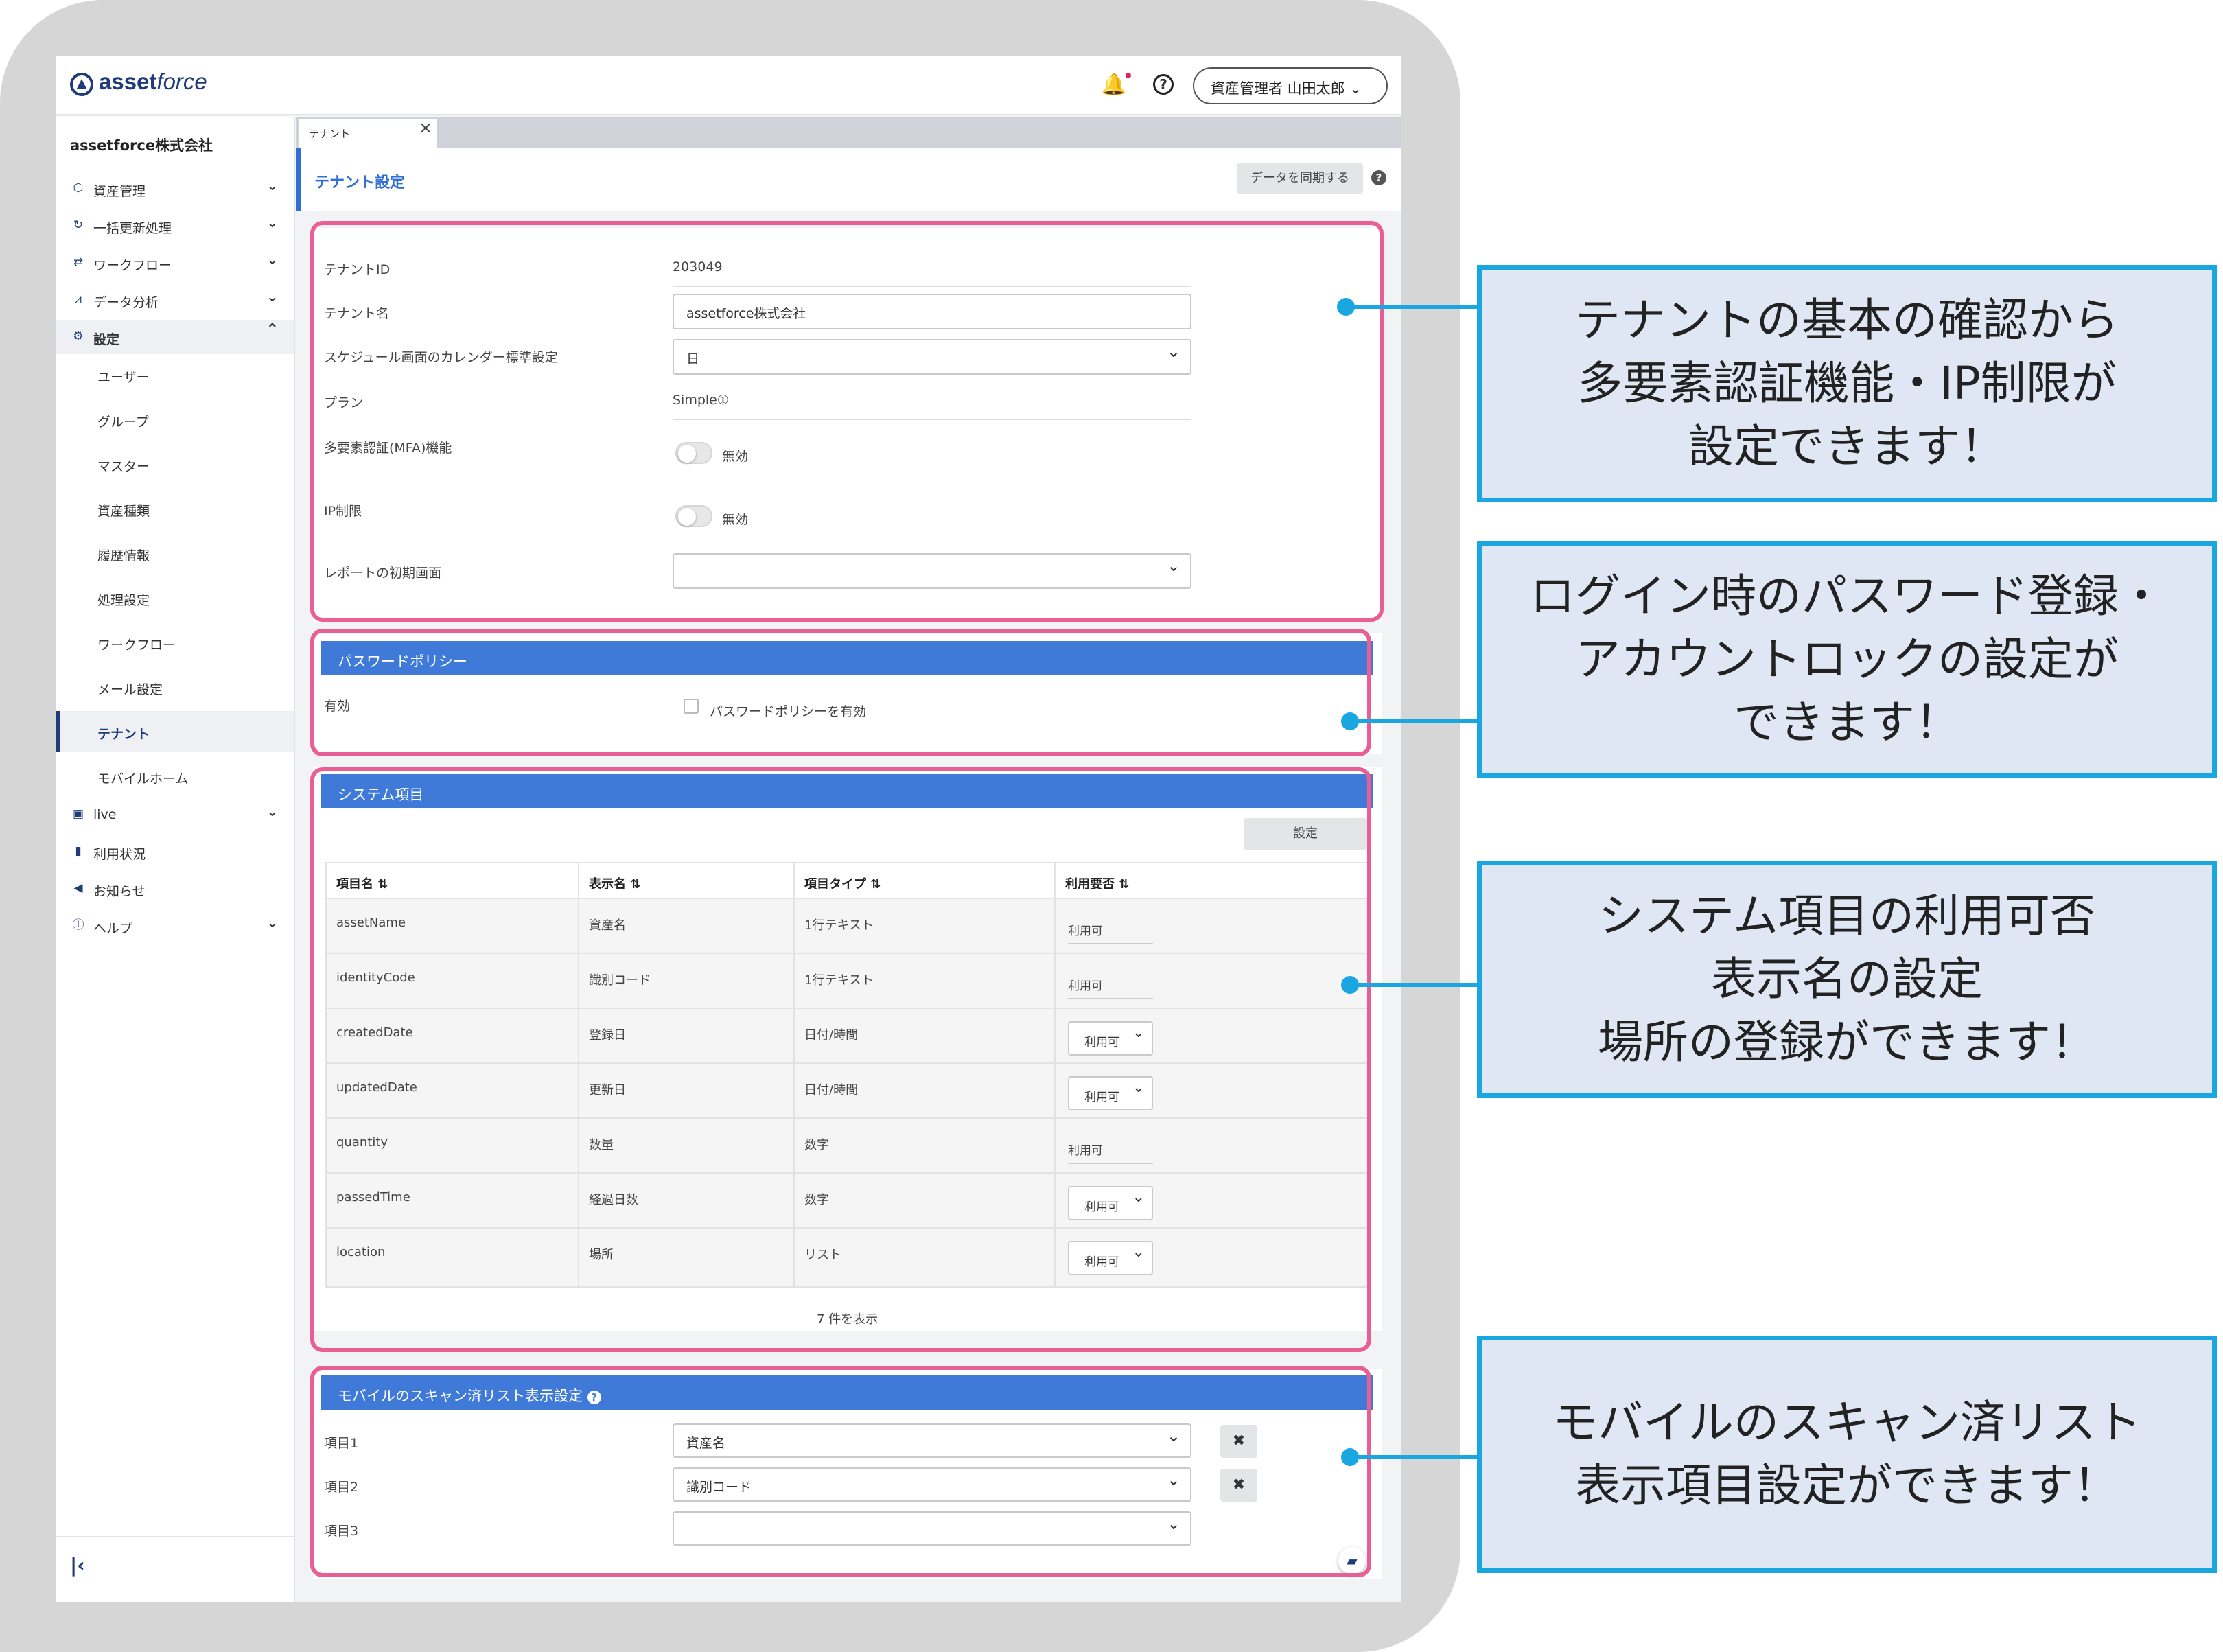 The height and width of the screenshot is (1652, 2223). What do you see at coordinates (426, 127) in the screenshot?
I see `close-icon: ×` at bounding box center [426, 127].